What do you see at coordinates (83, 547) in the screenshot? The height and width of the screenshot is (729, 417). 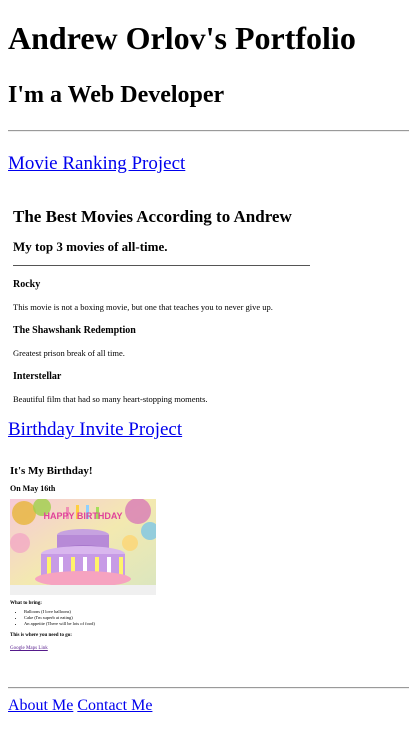 I see `birthday-cake-image: HAPPY BIRTHDAY` at bounding box center [83, 547].